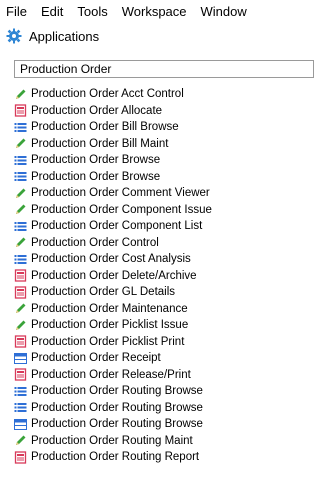 The width and height of the screenshot is (320, 489). Describe the element at coordinates (164, 69) in the screenshot. I see `search-input` at that location.